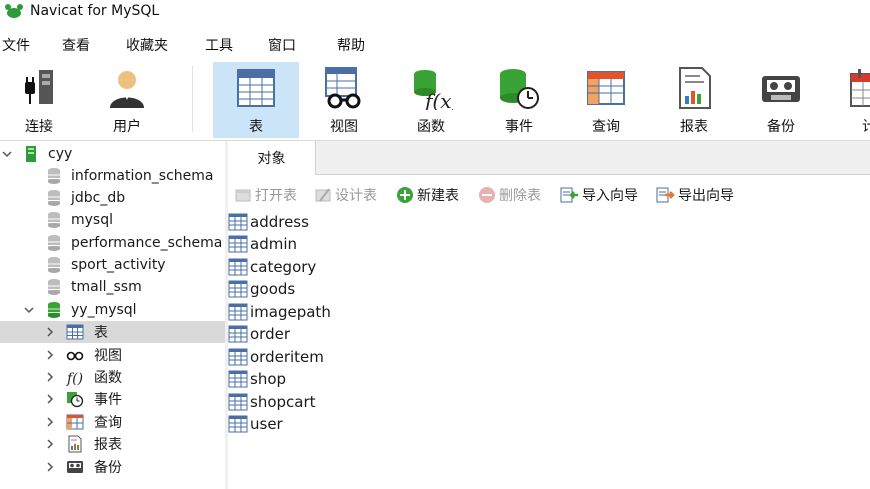 The height and width of the screenshot is (489, 870). Describe the element at coordinates (569, 195) in the screenshot. I see `import-icon` at that location.